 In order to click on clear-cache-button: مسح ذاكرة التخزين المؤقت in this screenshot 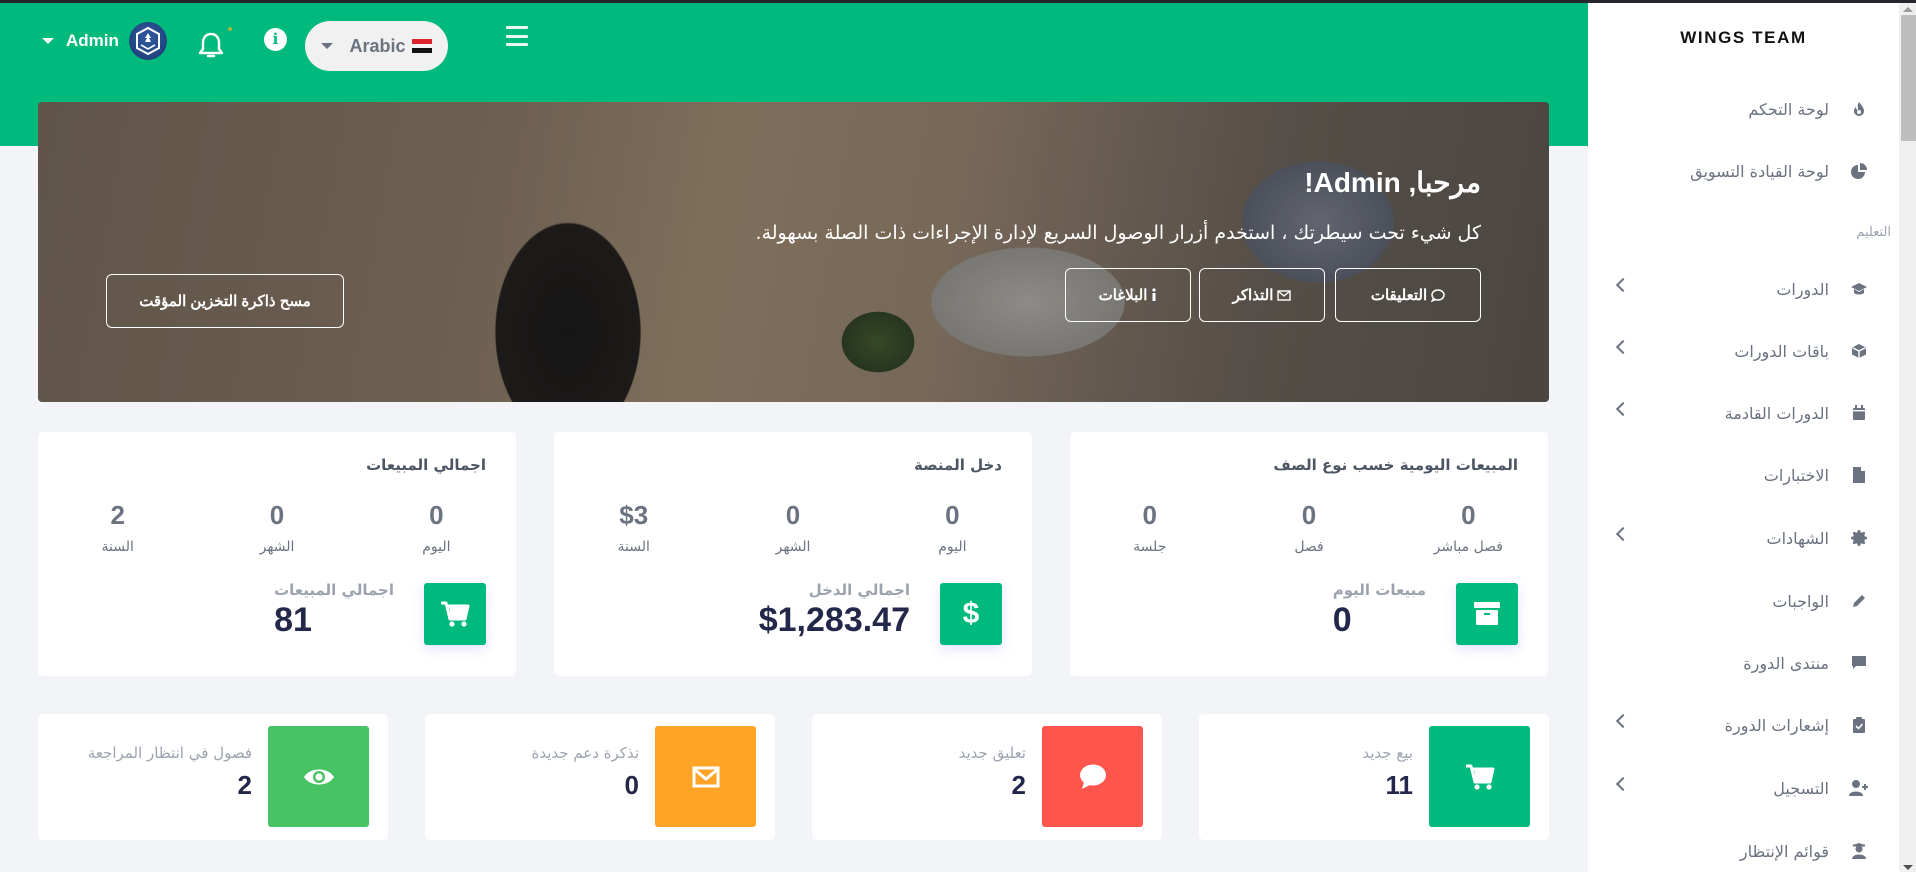, I will do `click(225, 301)`.